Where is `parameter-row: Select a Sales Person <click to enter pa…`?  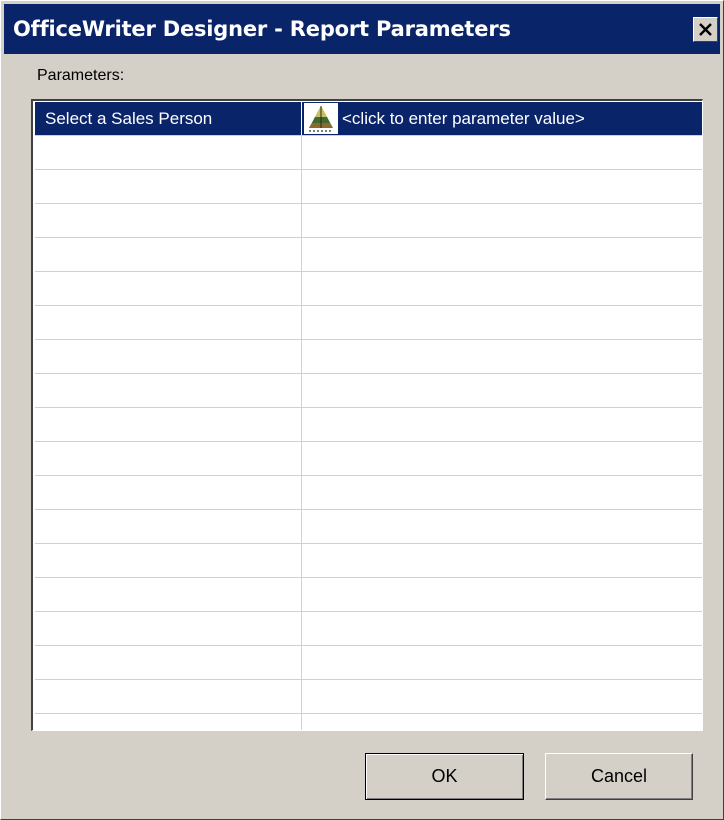
parameter-row: Select a Sales Person <click to enter pa… is located at coordinates (368, 119).